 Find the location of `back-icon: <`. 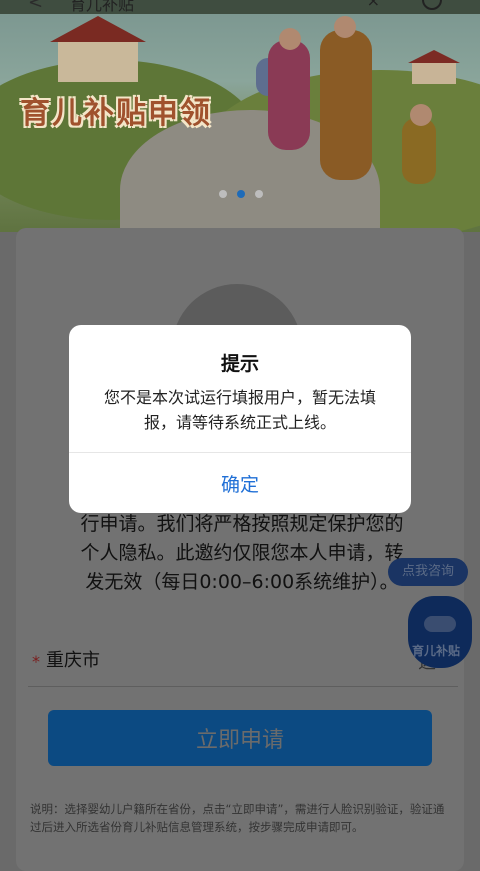

back-icon: < is located at coordinates (35, 6).